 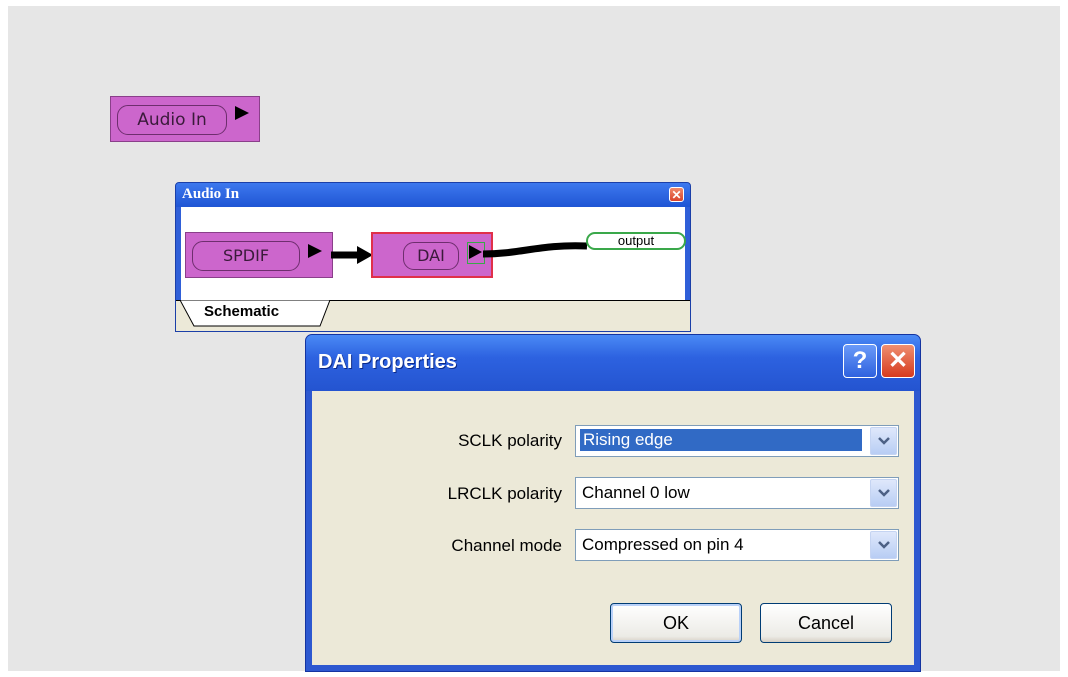 I want to click on cancel-button: Cancel, so click(x=826, y=623).